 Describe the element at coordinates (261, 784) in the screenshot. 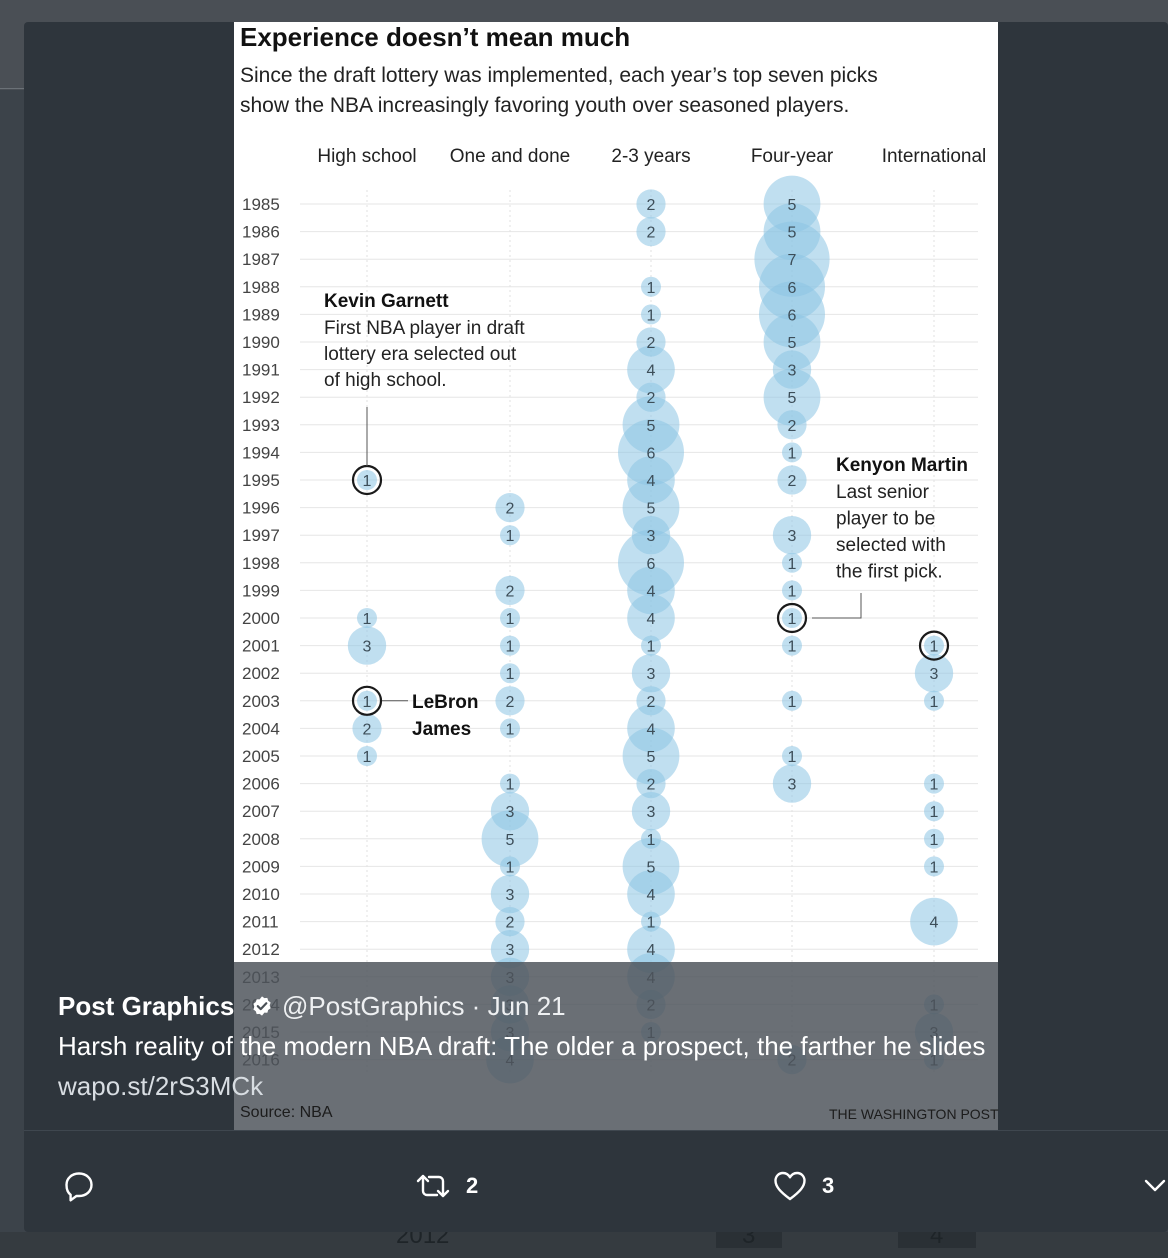

I see `year-label: 2006` at that location.